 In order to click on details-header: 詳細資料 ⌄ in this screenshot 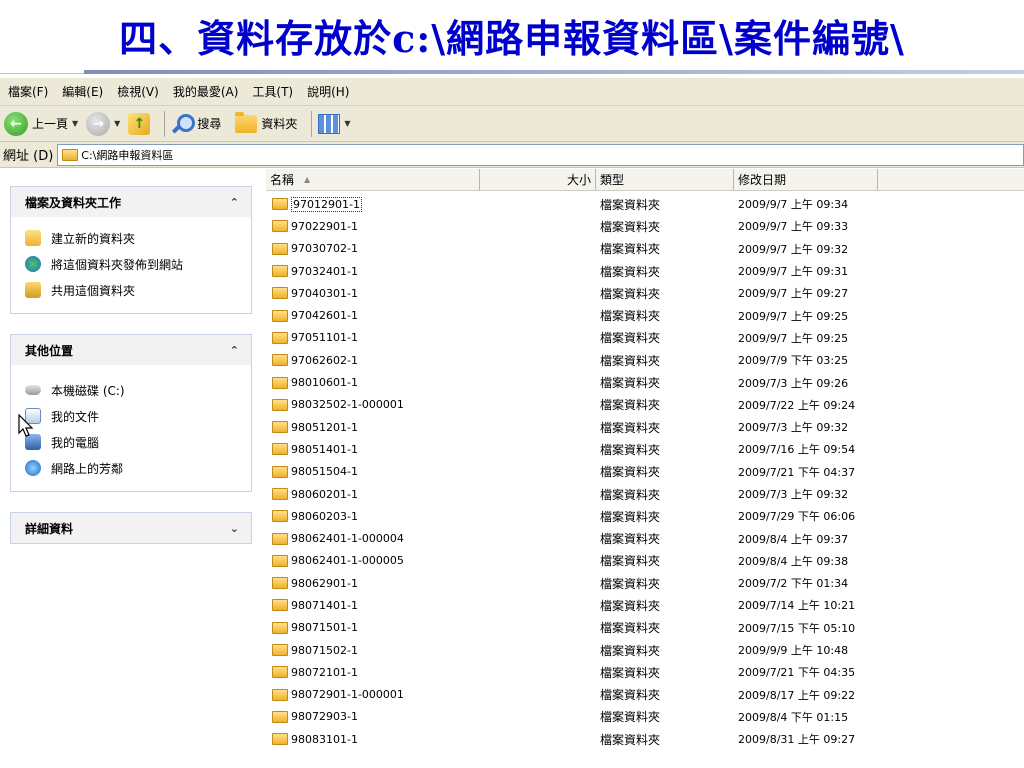, I will do `click(131, 528)`.